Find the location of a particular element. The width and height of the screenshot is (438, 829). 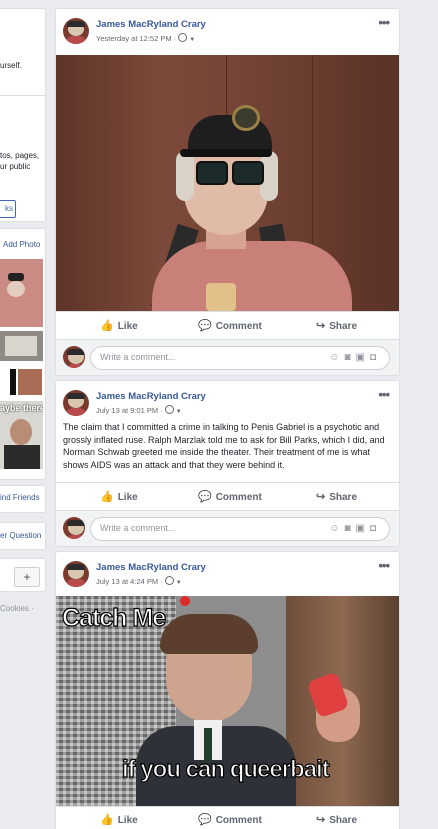

links-button: ks is located at coordinates (8, 209).